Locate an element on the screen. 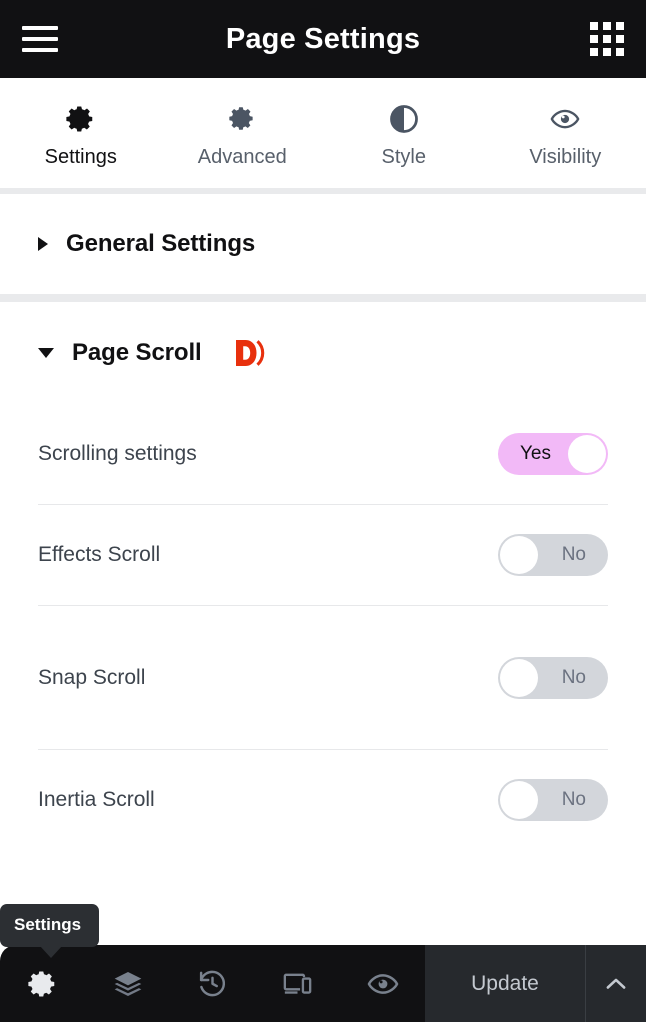 The height and width of the screenshot is (1022, 646). tab-visibility-label: Visibility is located at coordinates (565, 156).